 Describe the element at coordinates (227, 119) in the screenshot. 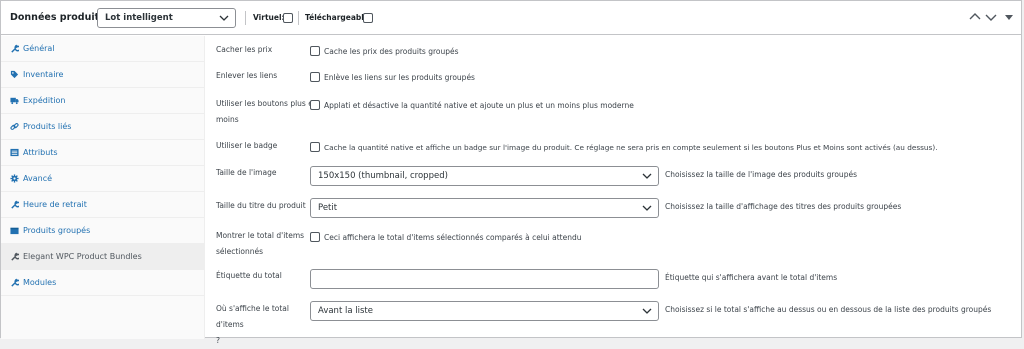

I see `plus-minus-label-line: moins` at that location.